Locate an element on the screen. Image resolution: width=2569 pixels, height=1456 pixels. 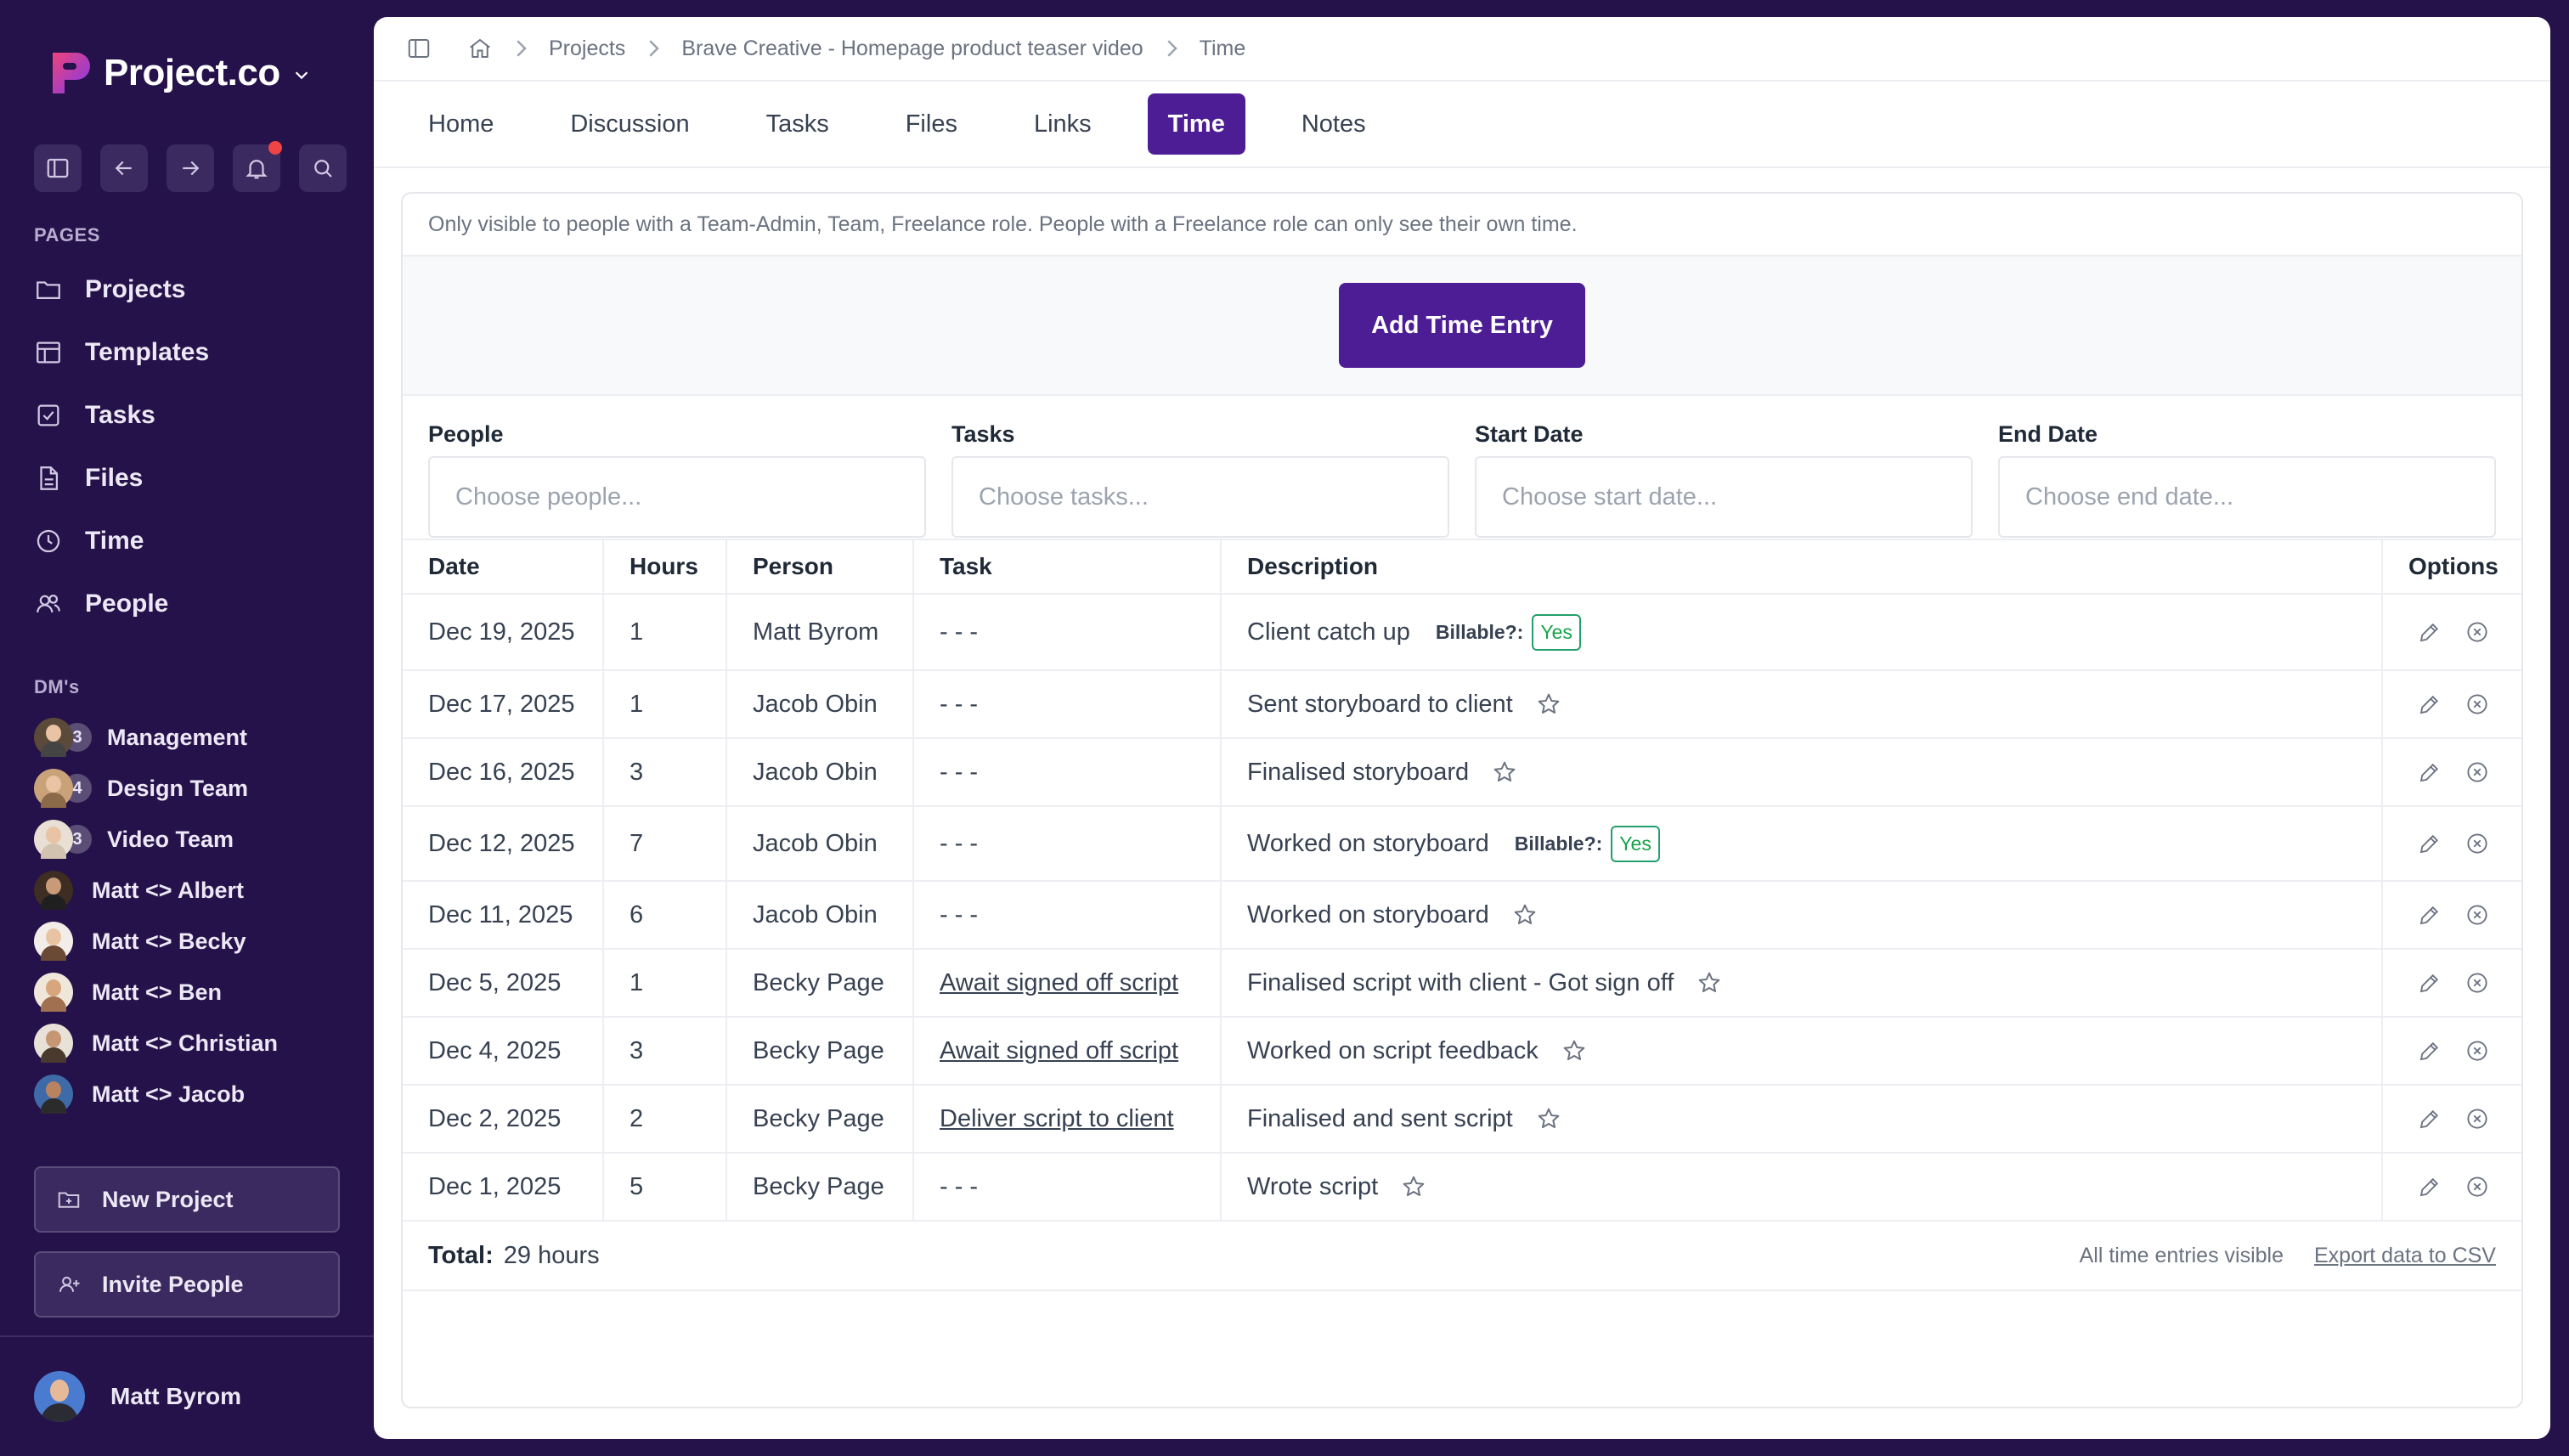
sidebar-item-label: Tasks is located at coordinates (120, 415).